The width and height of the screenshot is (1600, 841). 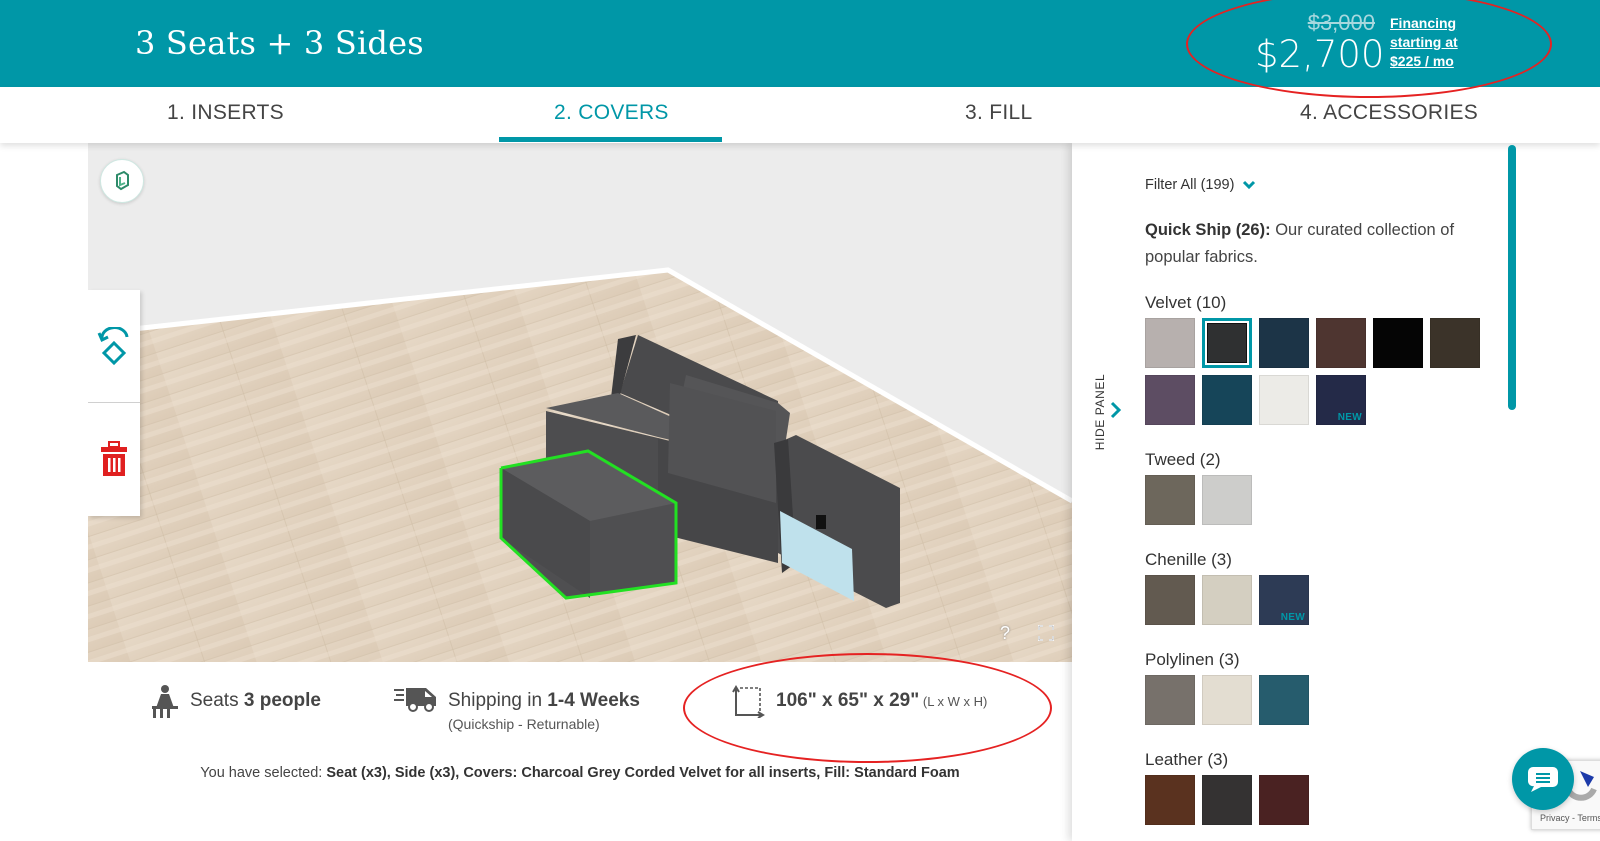 I want to click on filter-dropdown: Filter All (199), so click(x=1200, y=185).